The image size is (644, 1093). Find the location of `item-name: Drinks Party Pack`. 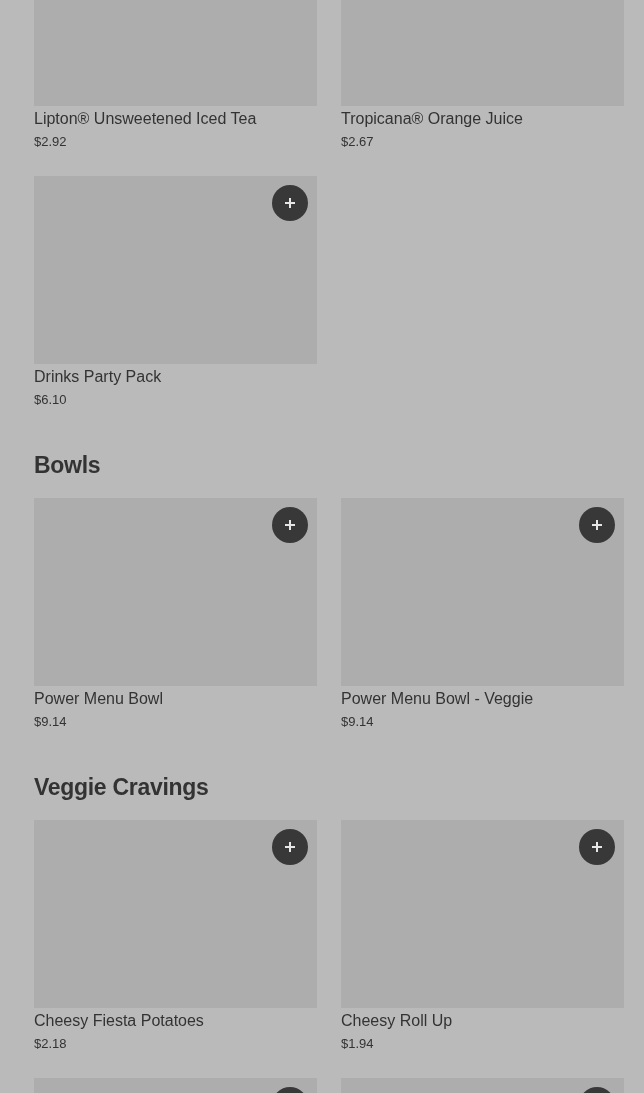

item-name: Drinks Party Pack is located at coordinates (175, 377).